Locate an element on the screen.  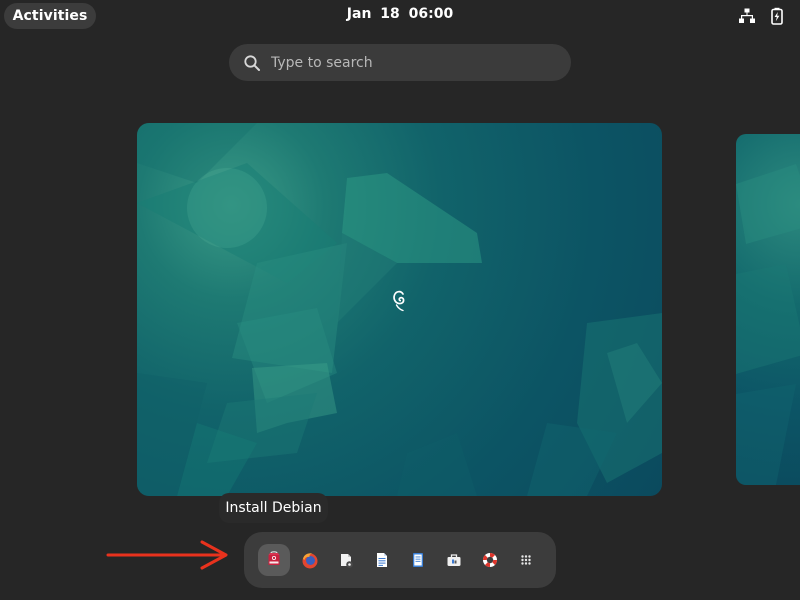
dash-item-text-editor is located at coordinates (382, 560).